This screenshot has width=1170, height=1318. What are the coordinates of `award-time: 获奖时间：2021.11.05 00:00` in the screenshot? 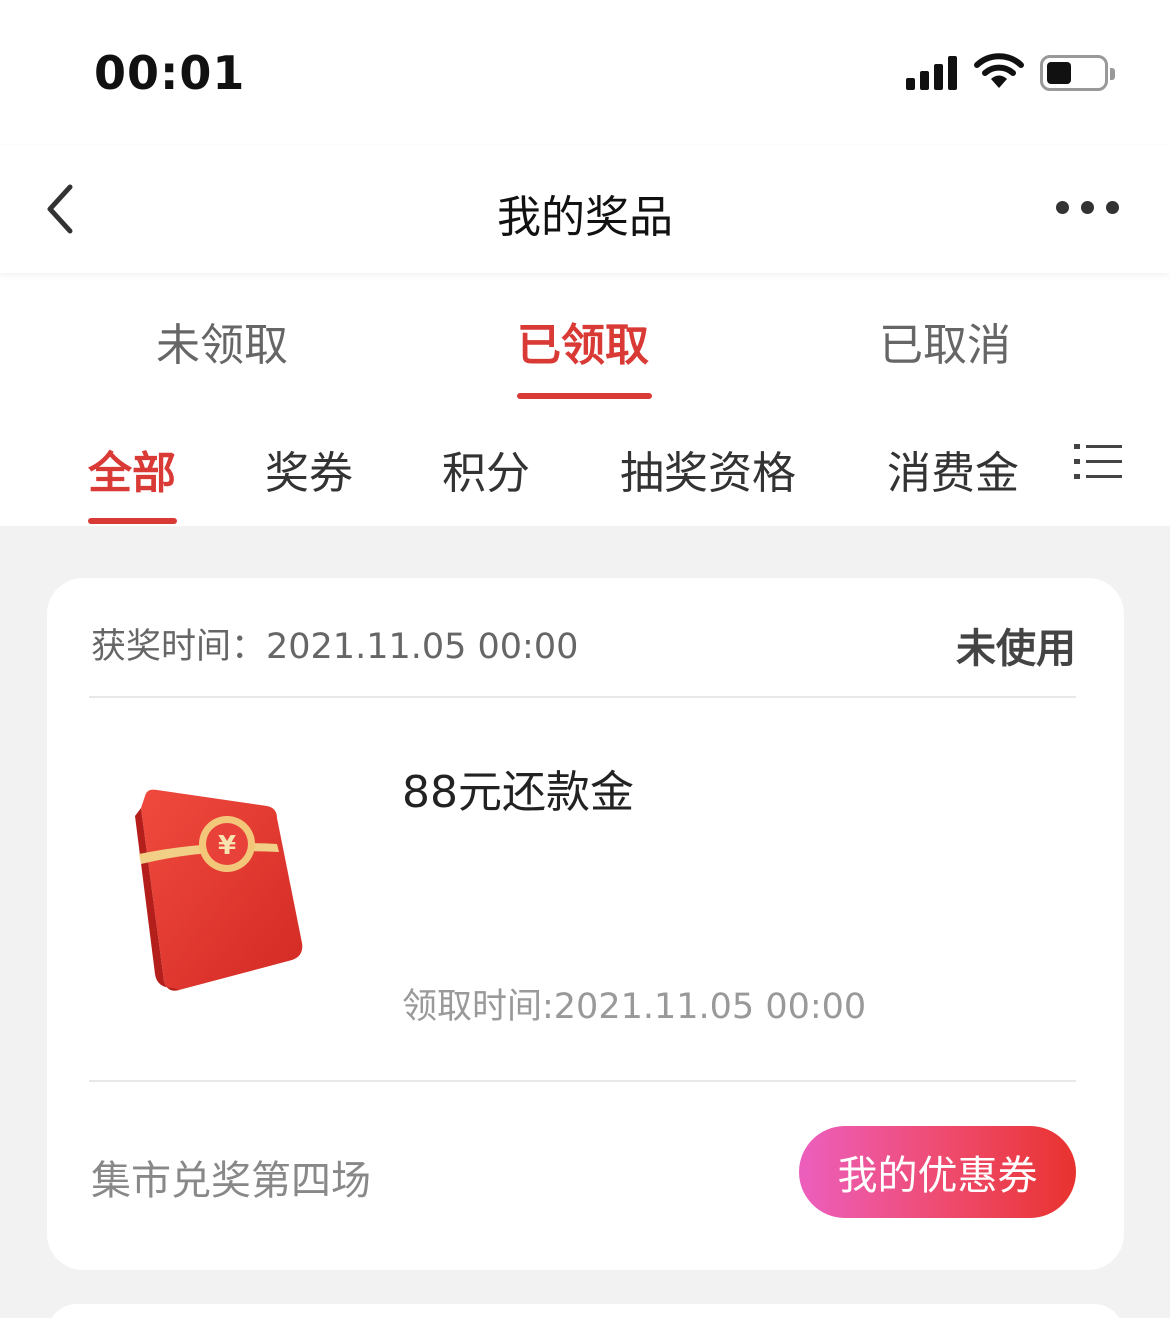 It's located at (335, 647).